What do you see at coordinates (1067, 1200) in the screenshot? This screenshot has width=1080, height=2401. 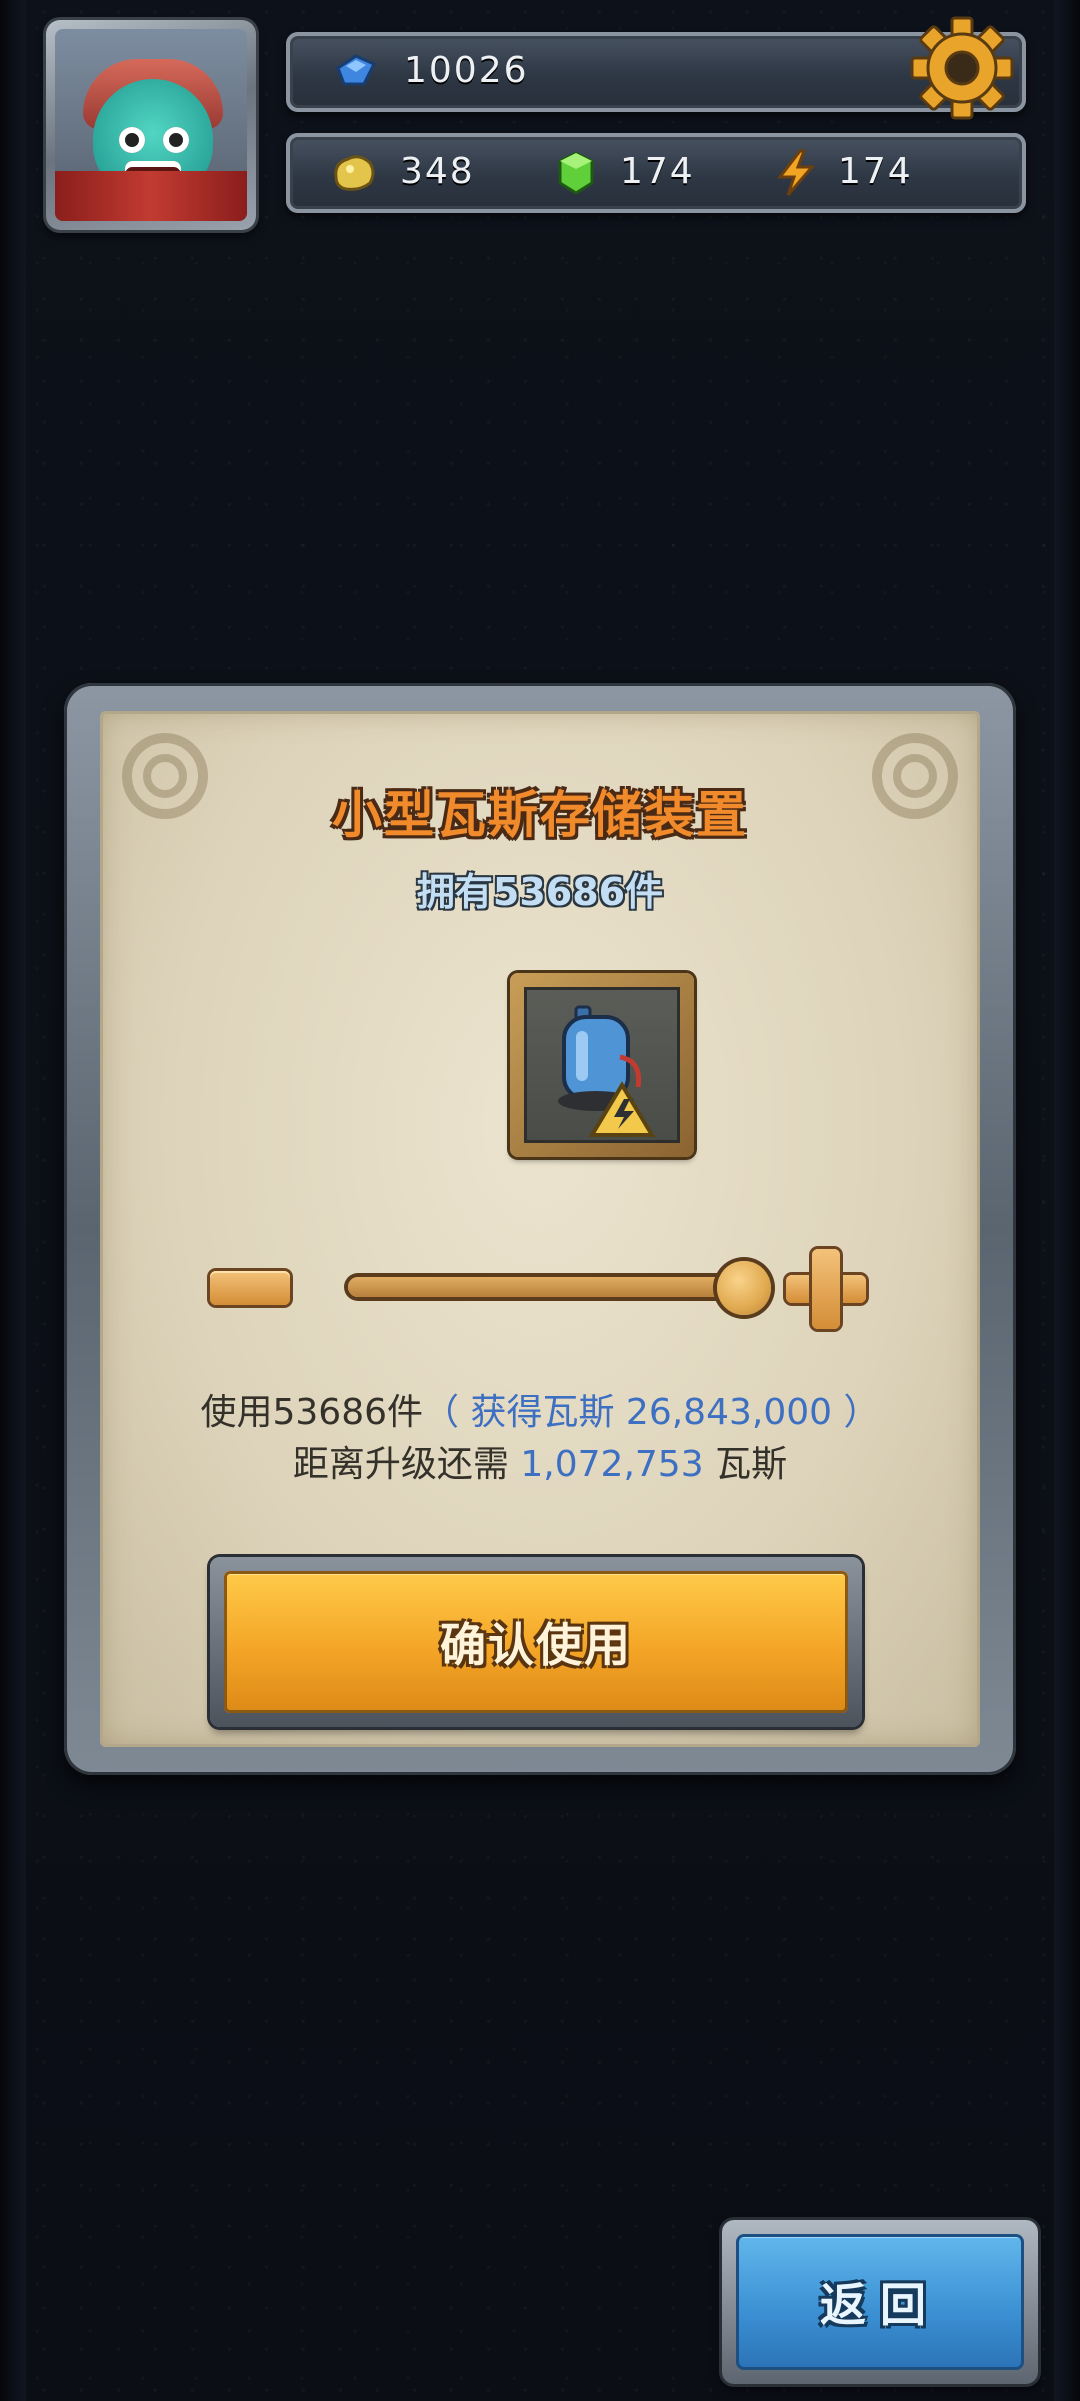 I see `screen-edge-right` at bounding box center [1067, 1200].